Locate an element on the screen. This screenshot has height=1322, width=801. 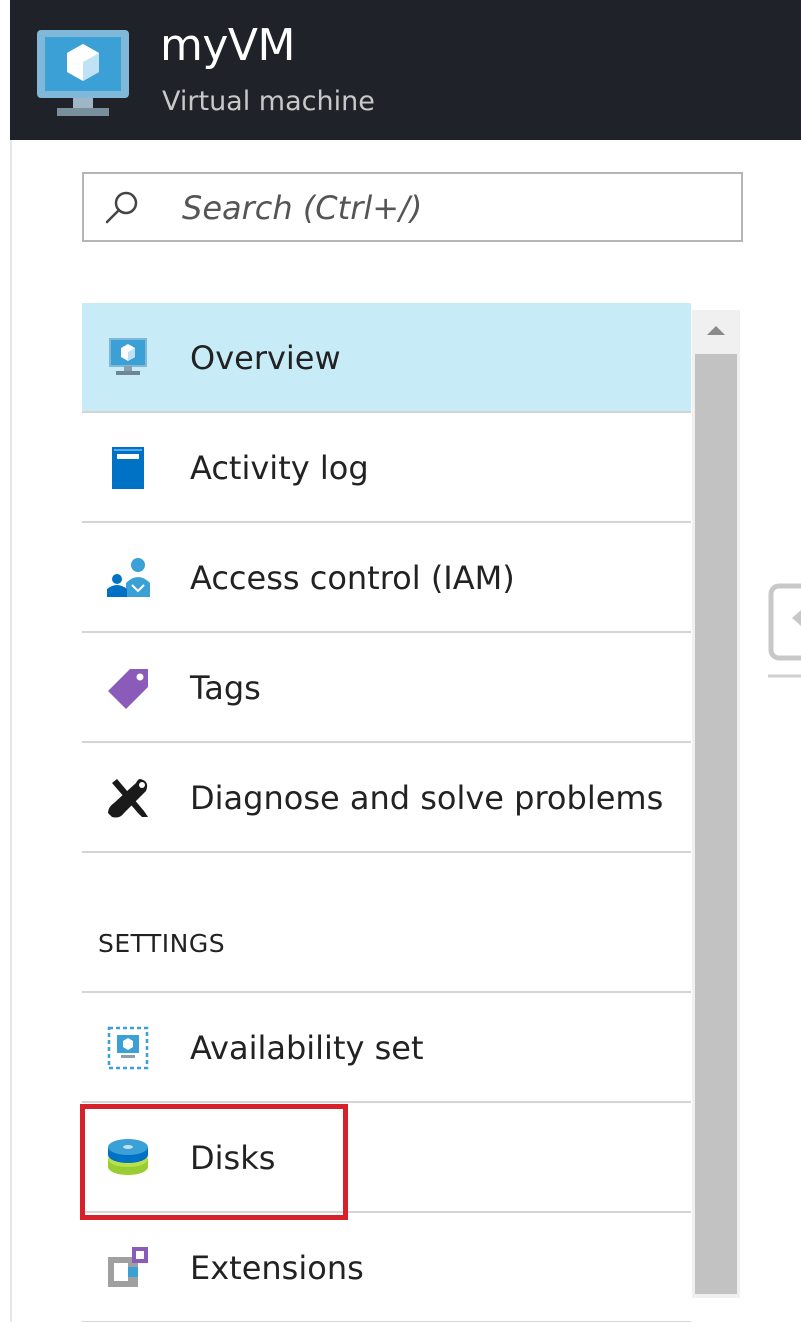
virtual-machine-icon is located at coordinates (83, 73).